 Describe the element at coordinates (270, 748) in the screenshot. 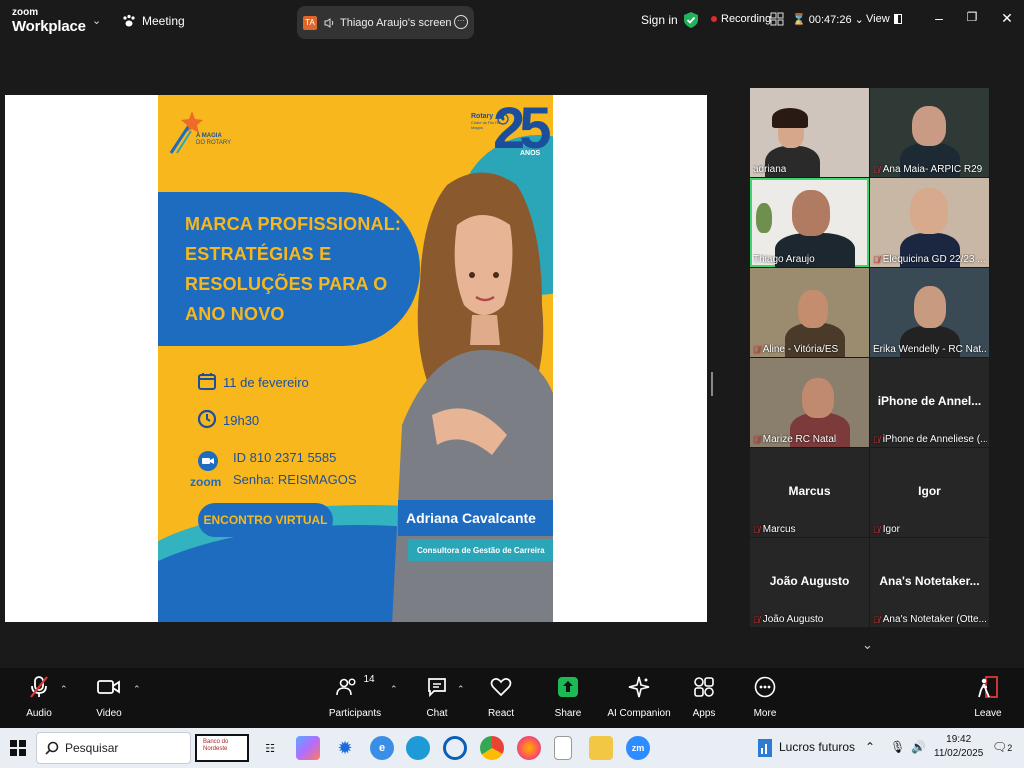

I see `task-view-icon: ☷` at that location.